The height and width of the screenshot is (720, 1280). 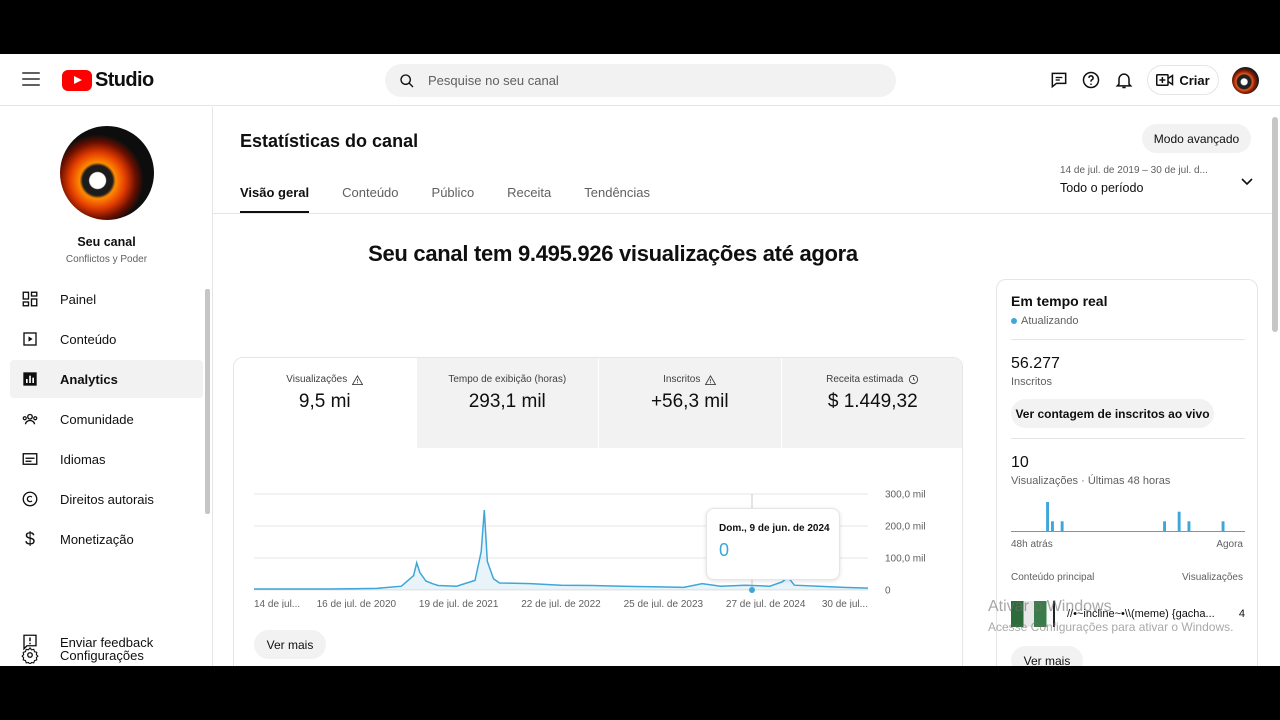 What do you see at coordinates (1196, 138) in the screenshot?
I see `advanced-mode-button: Modo avançado` at bounding box center [1196, 138].